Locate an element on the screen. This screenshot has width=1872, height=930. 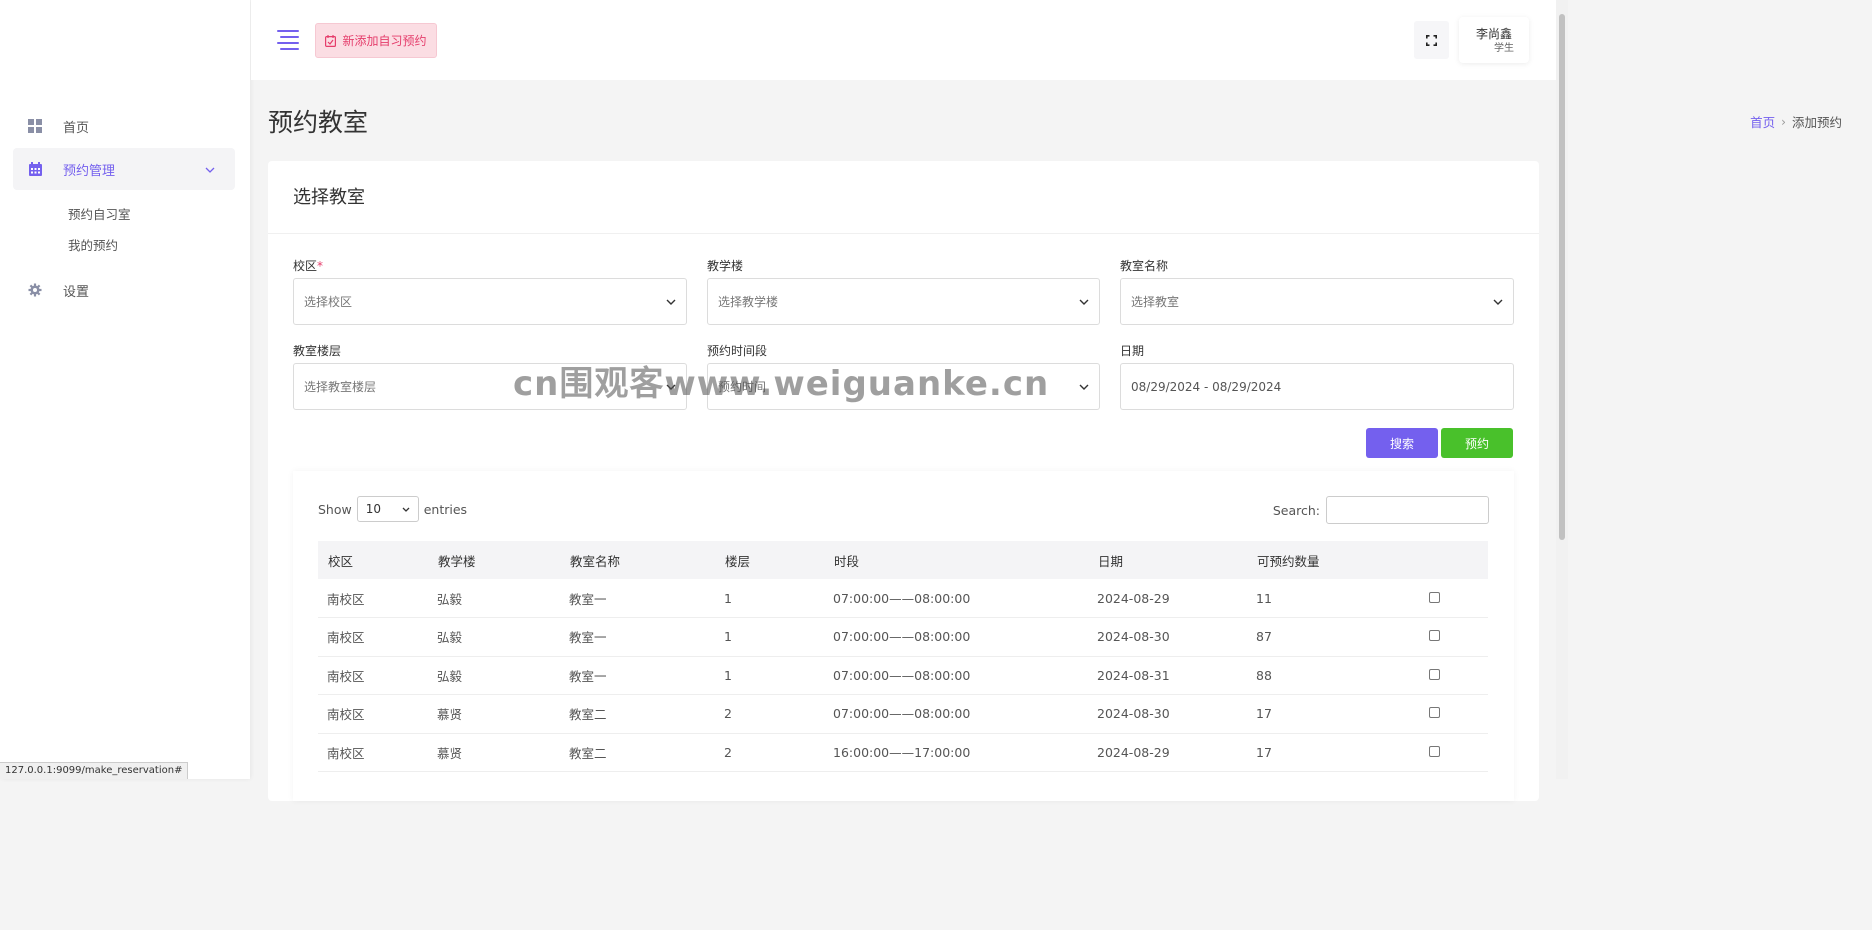
room-placeholder: 选择教室 is located at coordinates (1155, 302).